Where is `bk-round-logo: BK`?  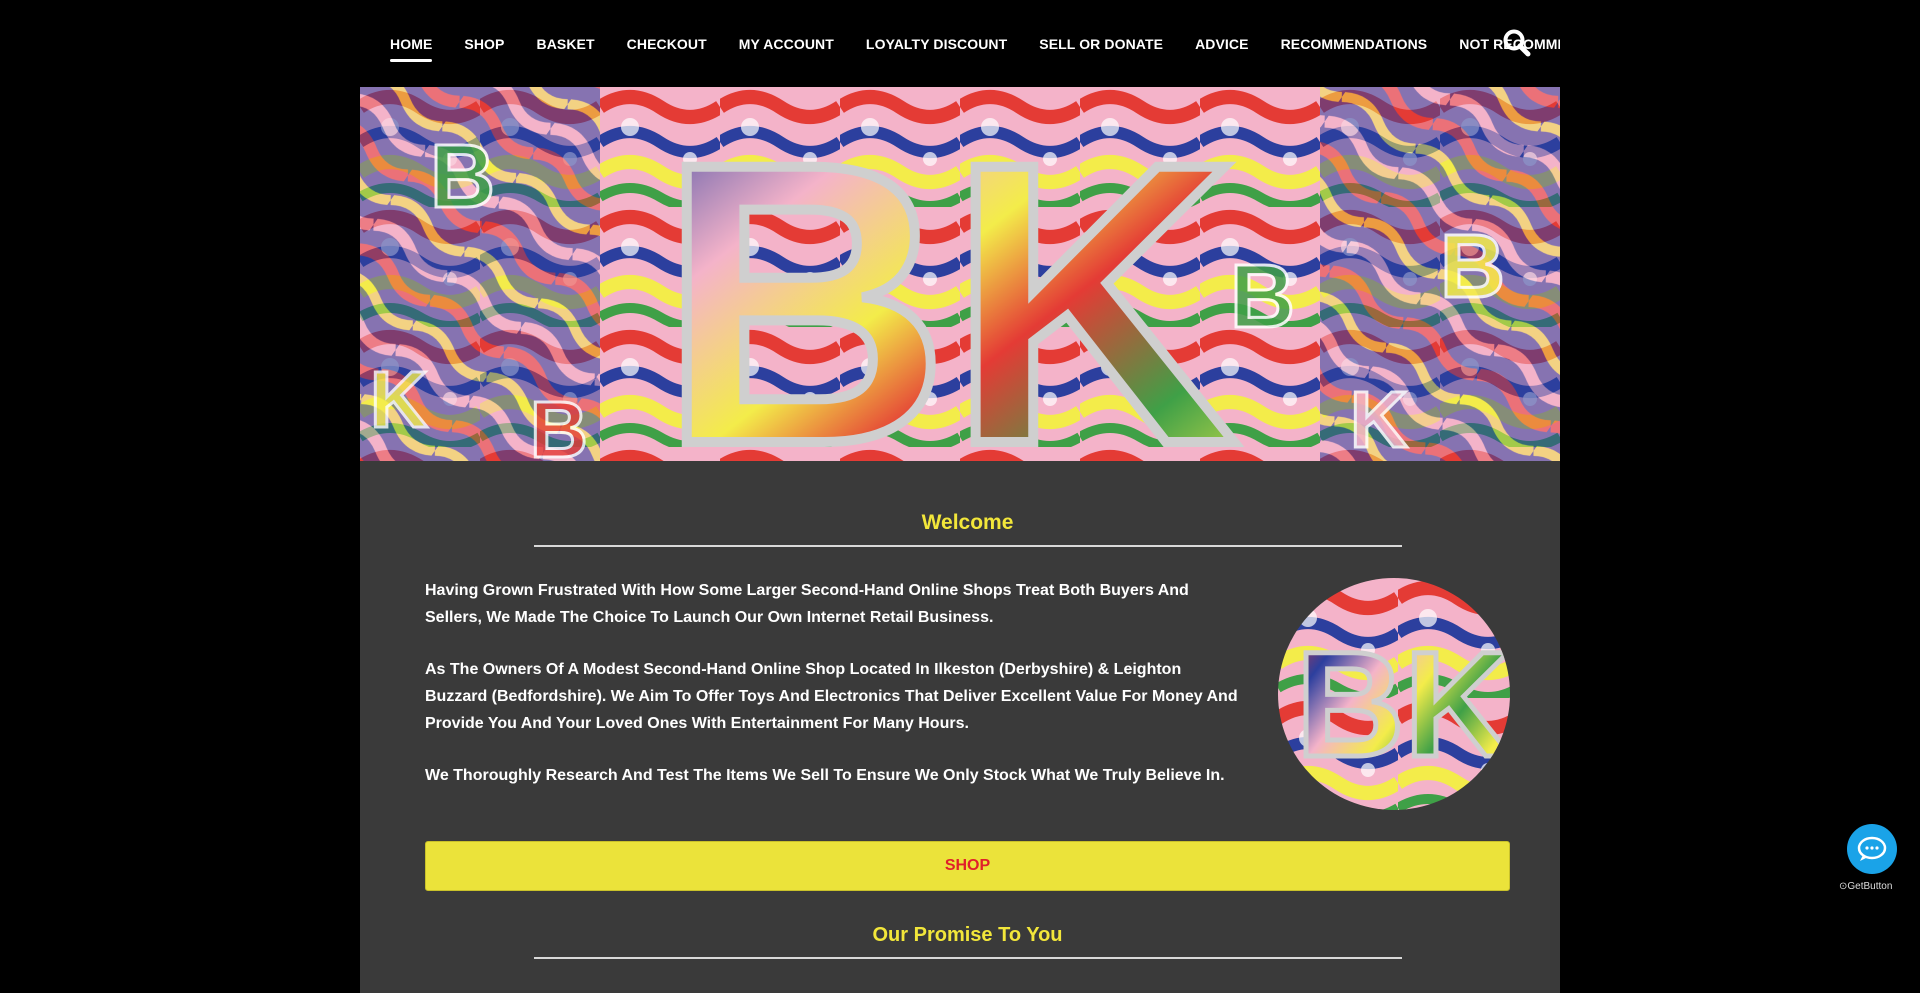 bk-round-logo: BK is located at coordinates (1394, 694).